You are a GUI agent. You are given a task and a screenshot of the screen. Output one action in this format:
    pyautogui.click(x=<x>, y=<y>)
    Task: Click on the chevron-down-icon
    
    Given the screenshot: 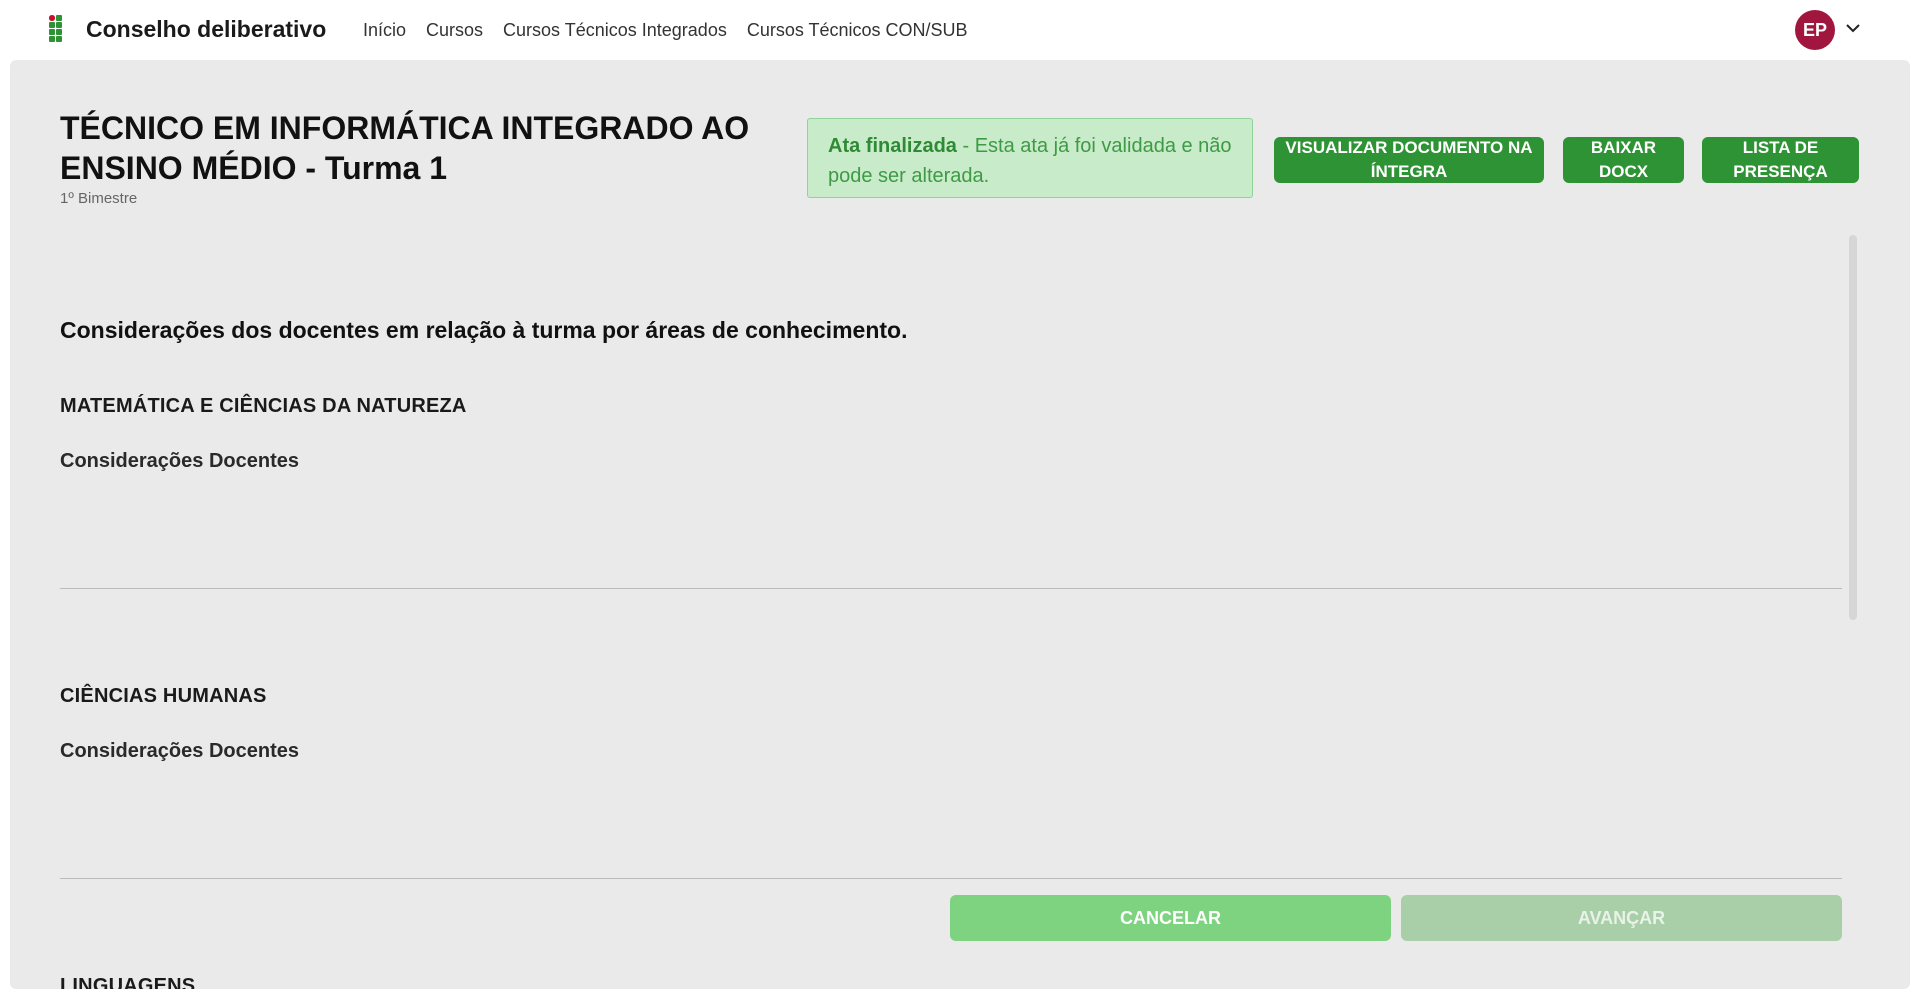 What is the action you would take?
    pyautogui.click(x=1853, y=28)
    